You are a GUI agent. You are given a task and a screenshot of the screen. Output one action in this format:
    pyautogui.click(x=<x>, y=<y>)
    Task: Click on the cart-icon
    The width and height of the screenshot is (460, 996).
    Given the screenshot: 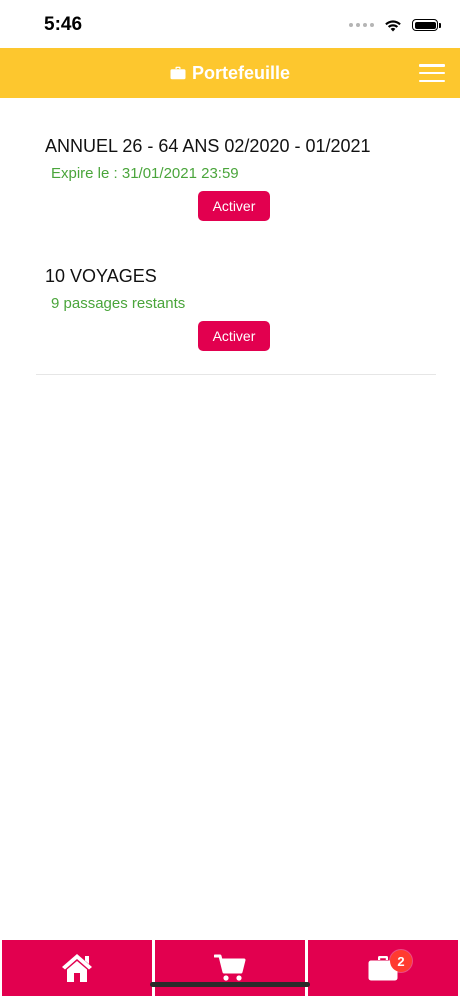 What is the action you would take?
    pyautogui.click(x=230, y=967)
    